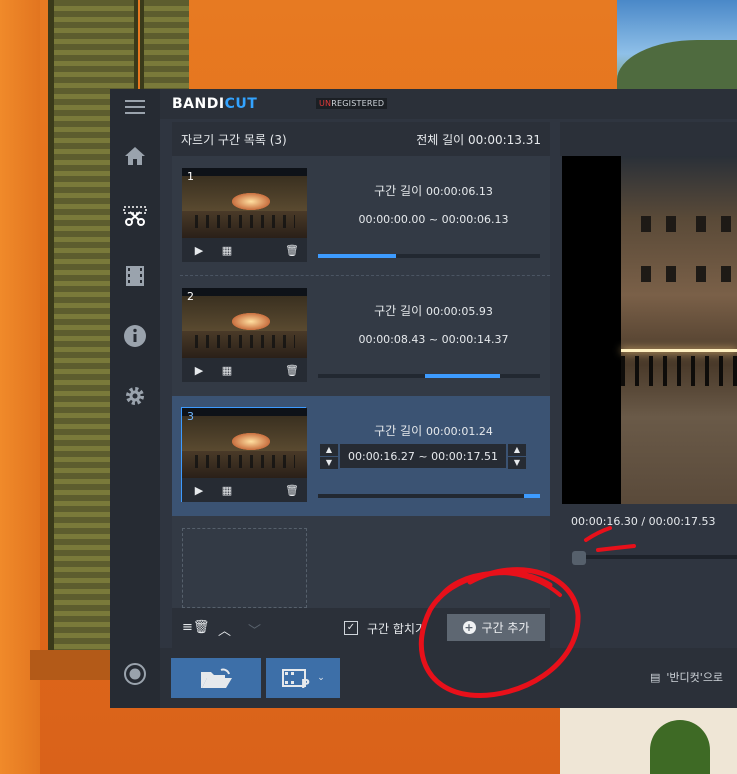 The width and height of the screenshot is (737, 774). What do you see at coordinates (244, 203) in the screenshot?
I see `segment-thumbnail: 1` at bounding box center [244, 203].